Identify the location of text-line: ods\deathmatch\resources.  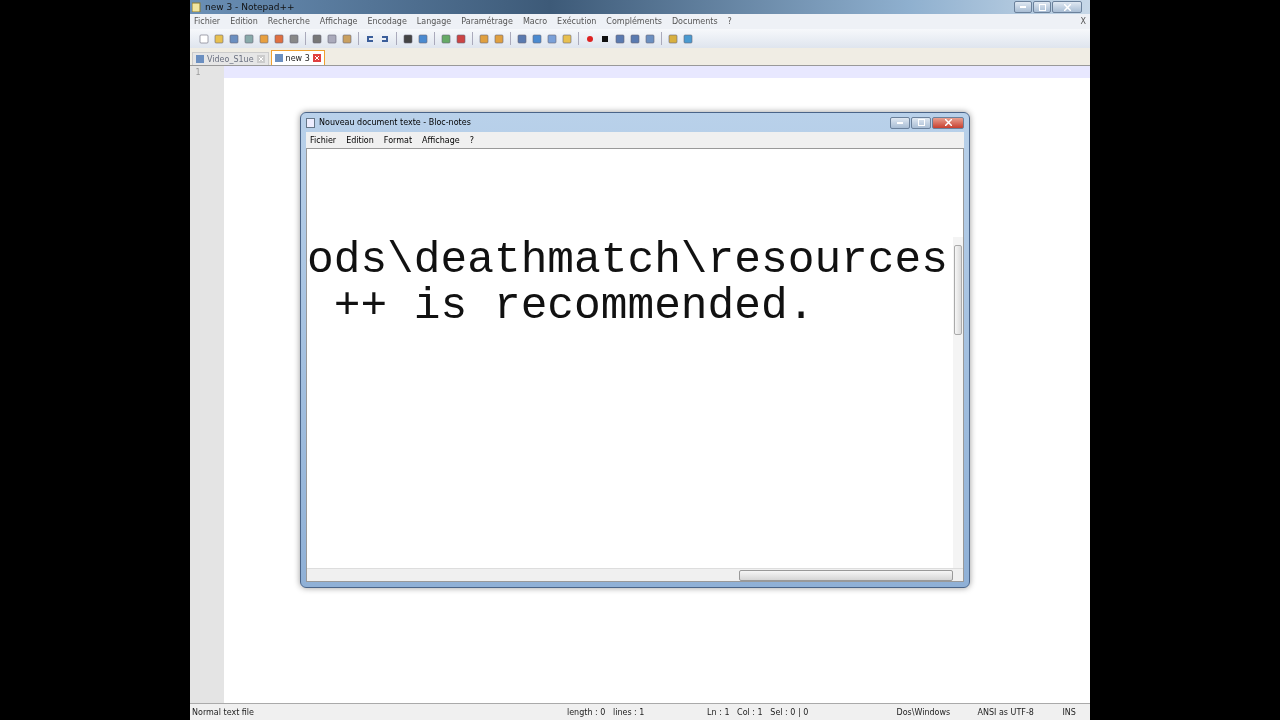
(628, 260).